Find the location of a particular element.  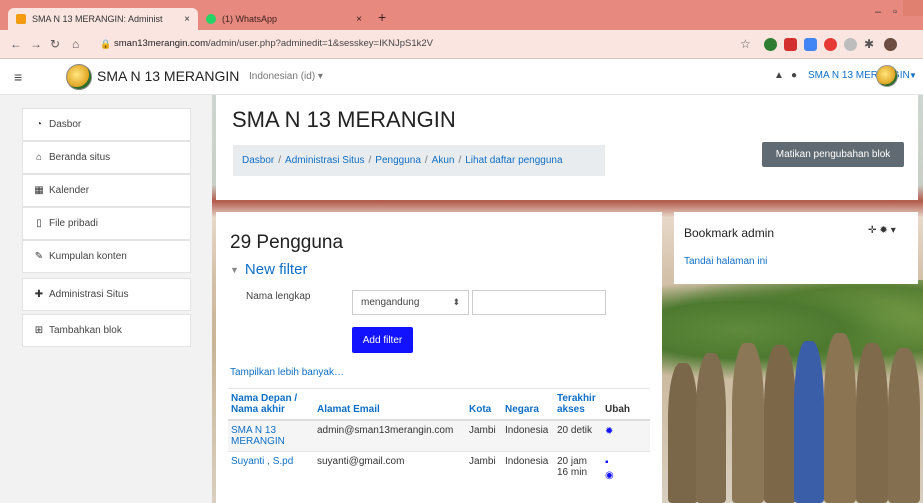

maximize-icon: ▫ is located at coordinates (895, 12).